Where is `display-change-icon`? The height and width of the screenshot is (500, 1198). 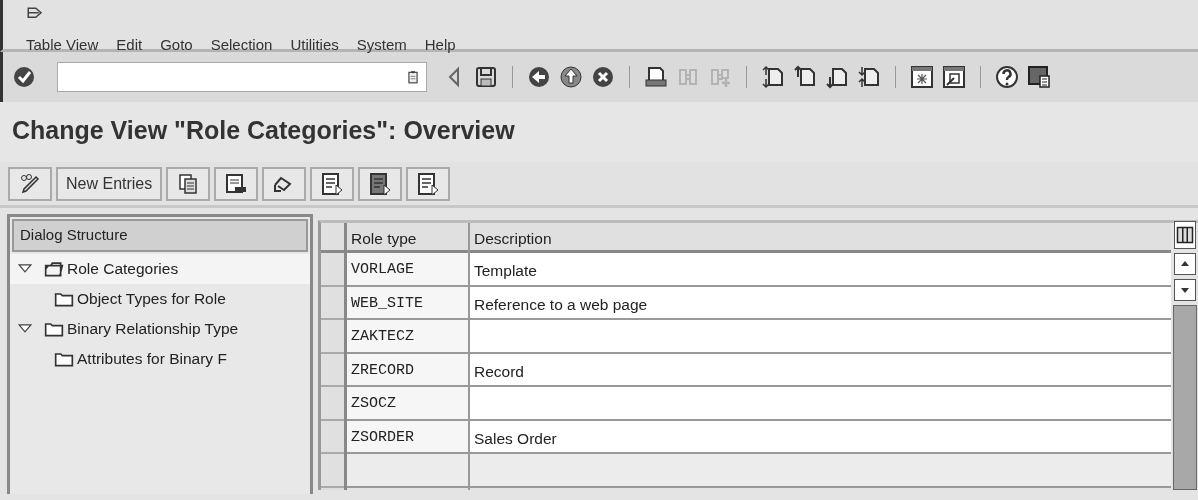
display-change-icon is located at coordinates (30, 183).